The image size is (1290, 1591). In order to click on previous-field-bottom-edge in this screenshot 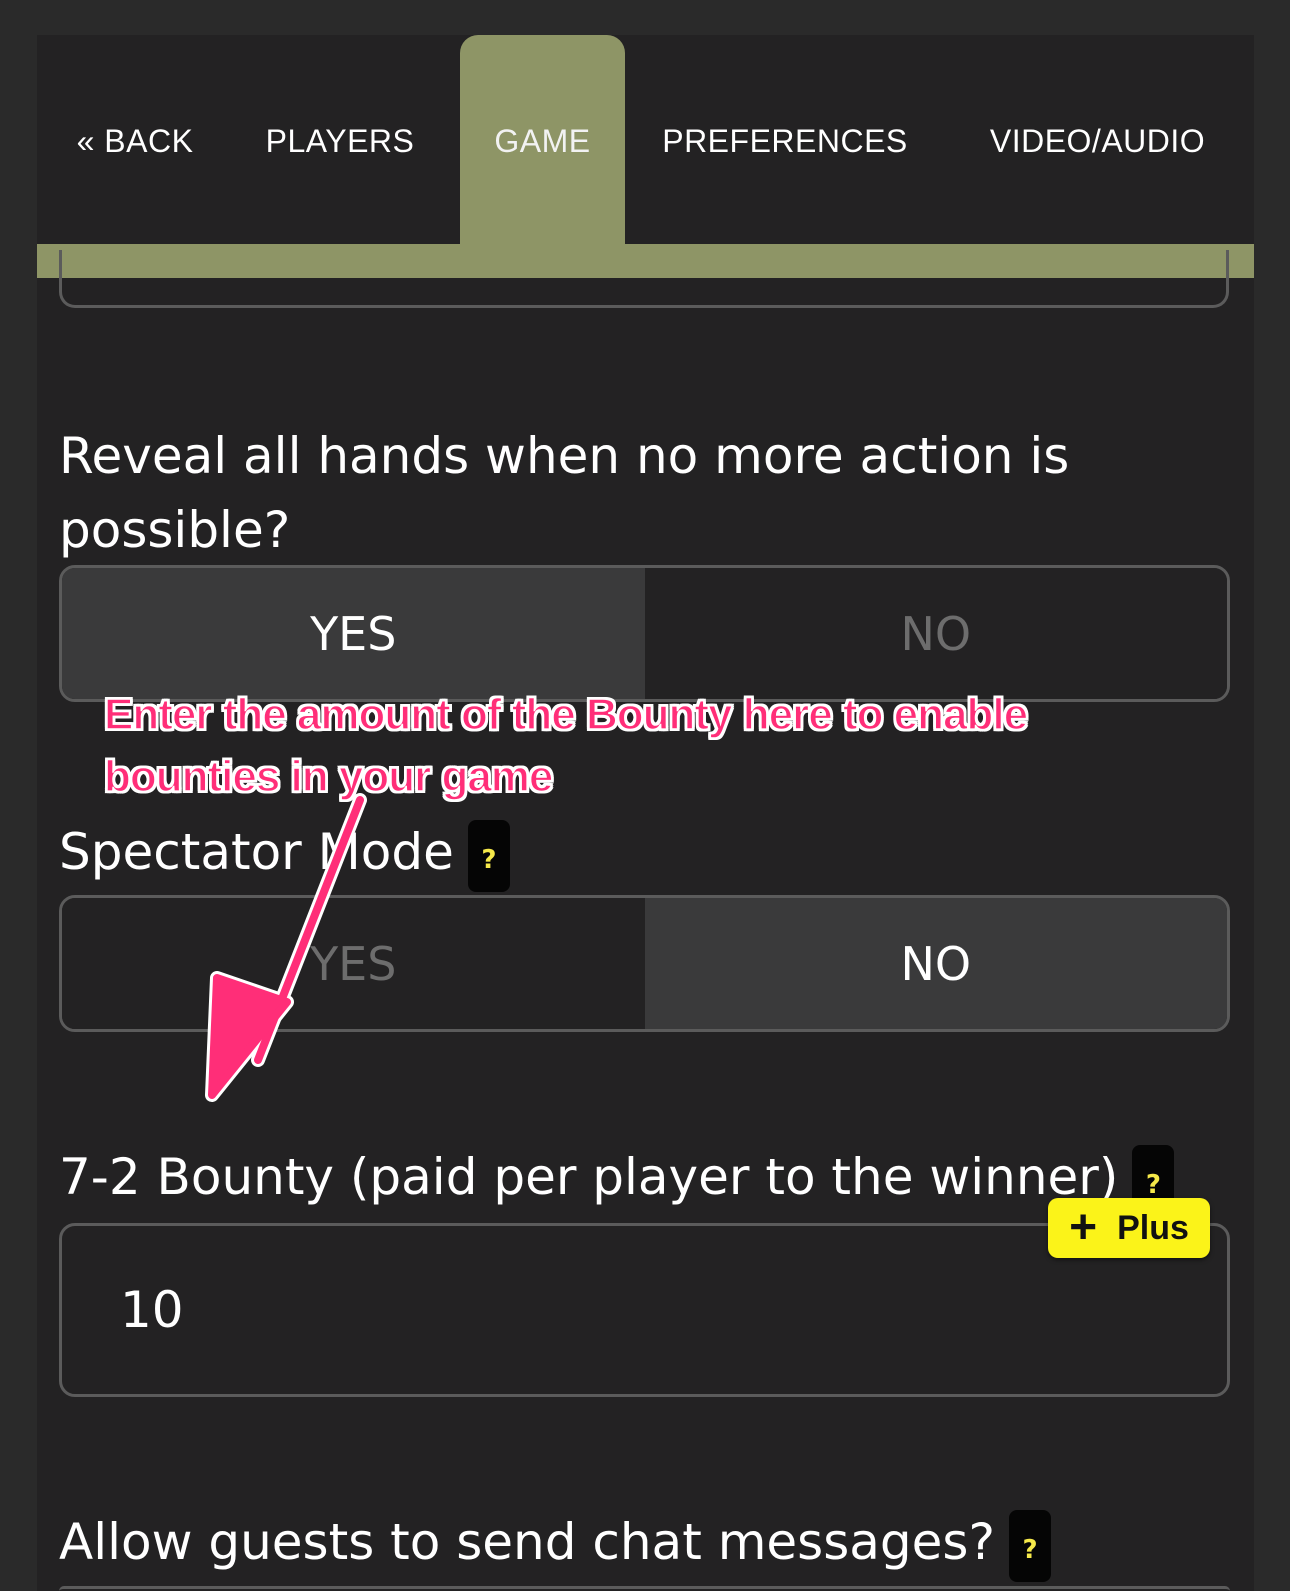, I will do `click(644, 279)`.